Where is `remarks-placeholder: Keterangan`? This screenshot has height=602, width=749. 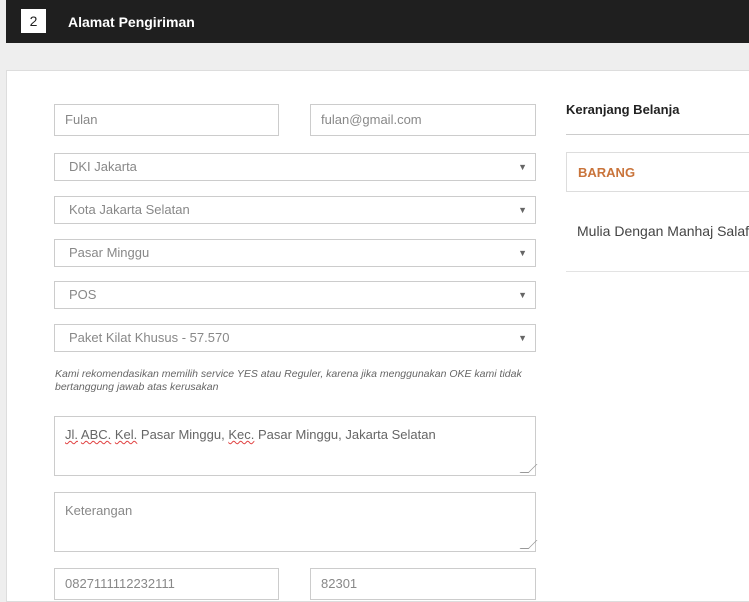
remarks-placeholder: Keterangan is located at coordinates (99, 510).